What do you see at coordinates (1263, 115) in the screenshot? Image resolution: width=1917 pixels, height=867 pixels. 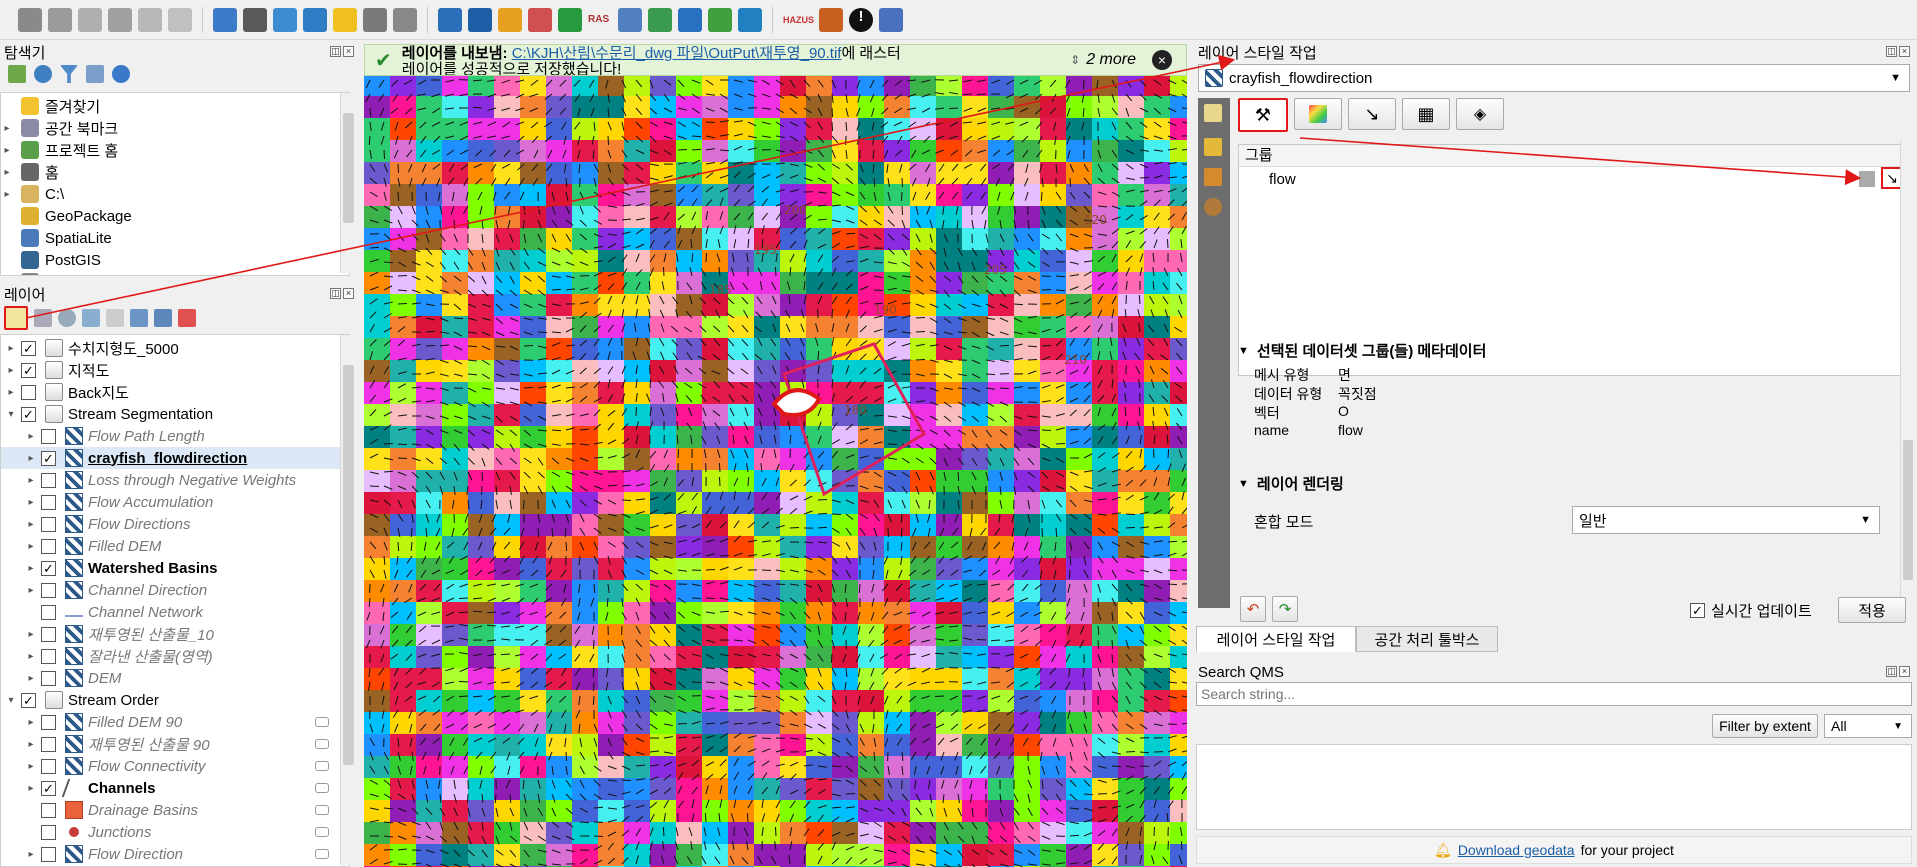 I see `tab-general-wrench: ⚒` at bounding box center [1263, 115].